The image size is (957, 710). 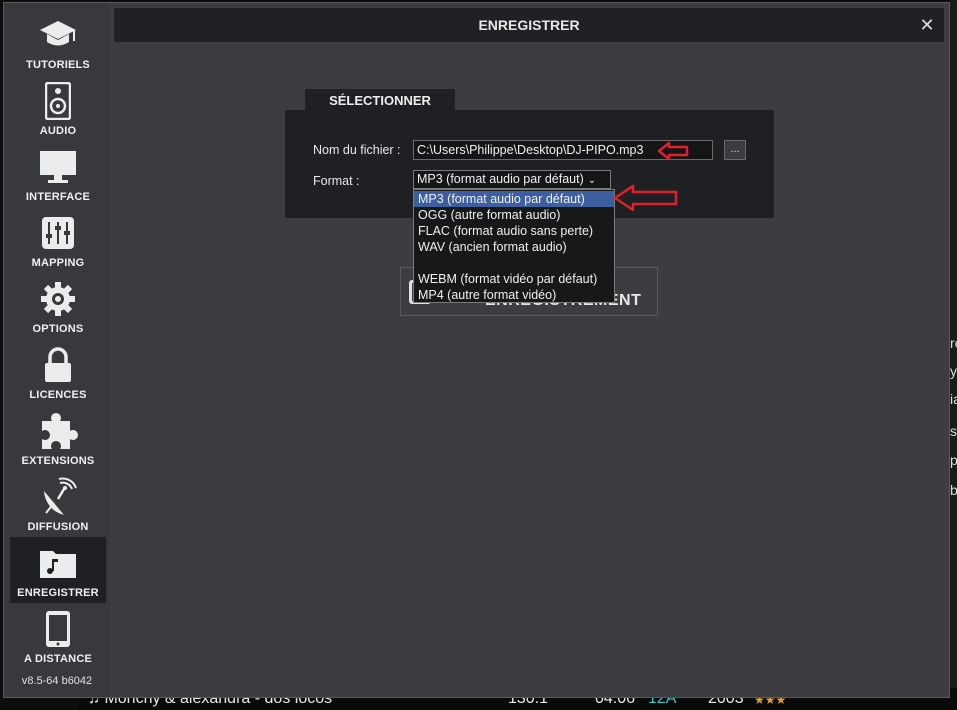 I want to click on sidebar-item-label: DIFFUSION, so click(x=58, y=527).